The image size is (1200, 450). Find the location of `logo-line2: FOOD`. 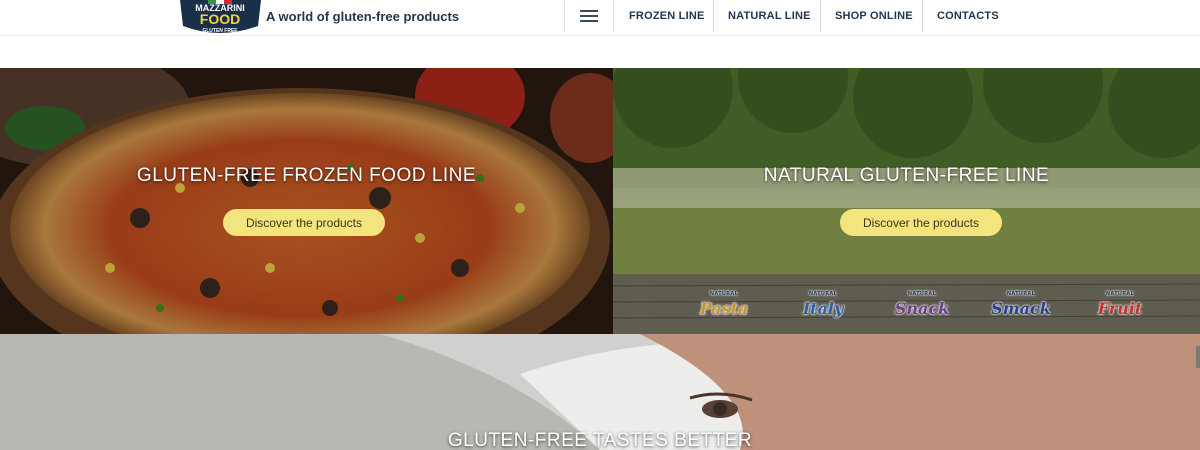

logo-line2: FOOD is located at coordinates (220, 19).